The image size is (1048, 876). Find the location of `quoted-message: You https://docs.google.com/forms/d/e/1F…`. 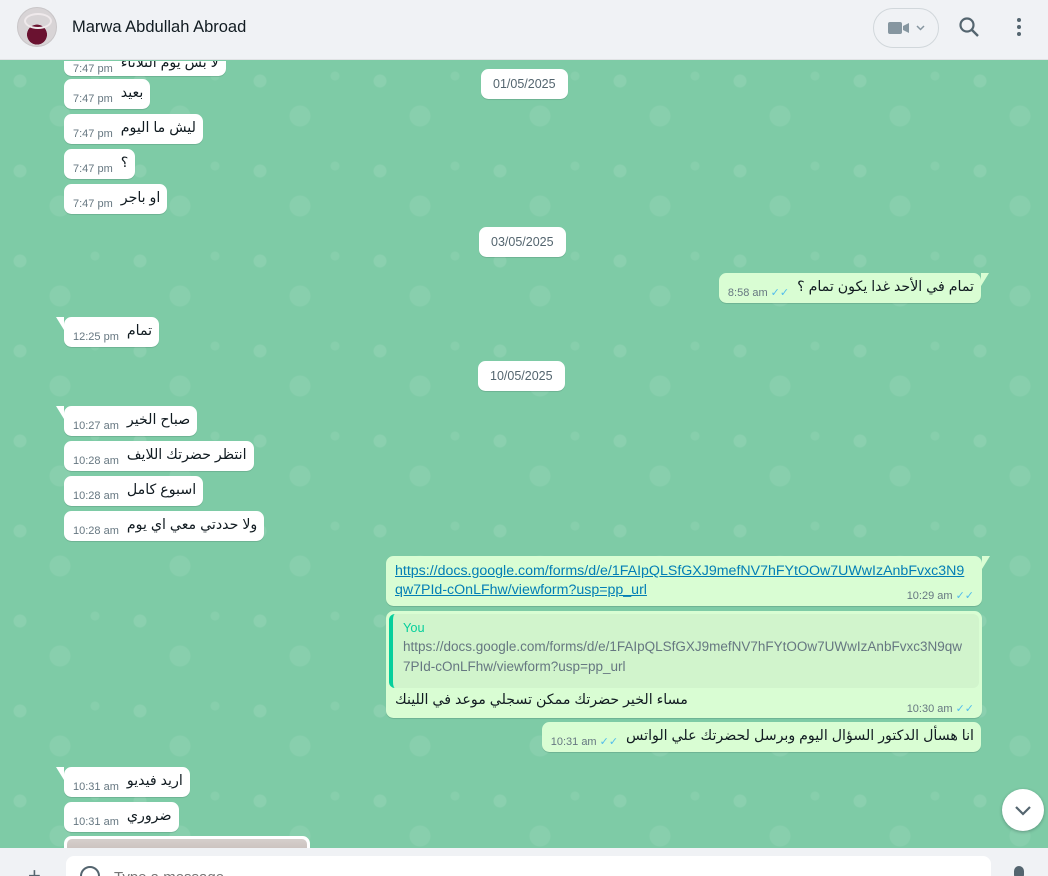

quoted-message: You https://docs.google.com/forms/d/e/1F… is located at coordinates (684, 651).